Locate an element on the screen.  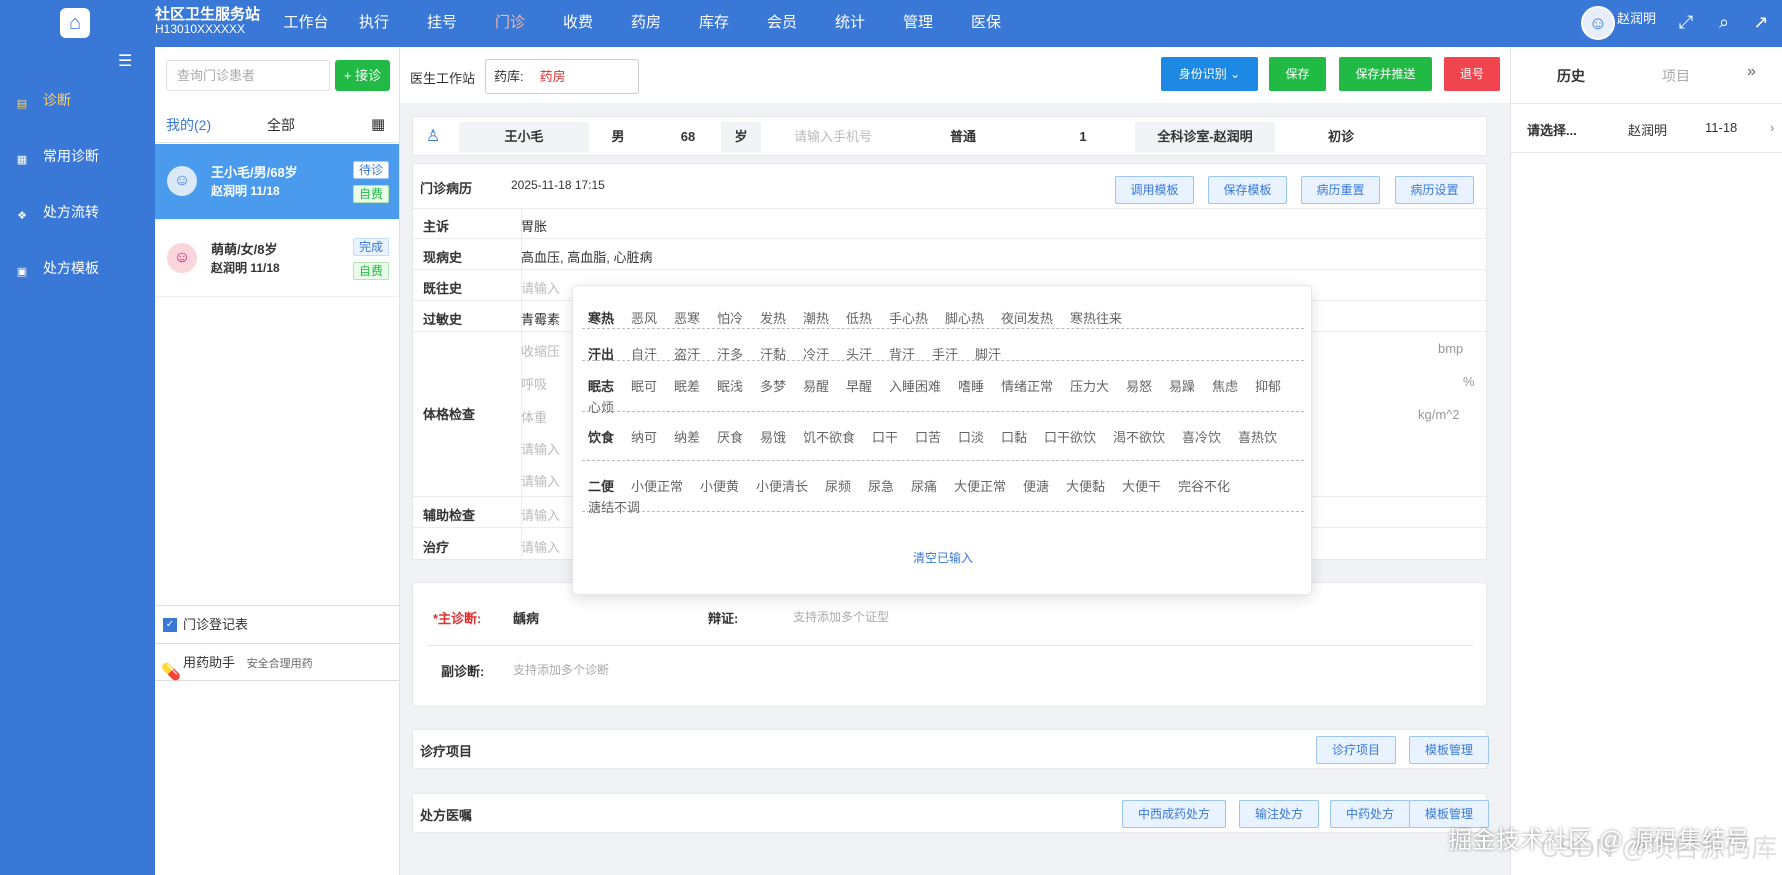
symptom-option: 厌食 is located at coordinates (730, 436).